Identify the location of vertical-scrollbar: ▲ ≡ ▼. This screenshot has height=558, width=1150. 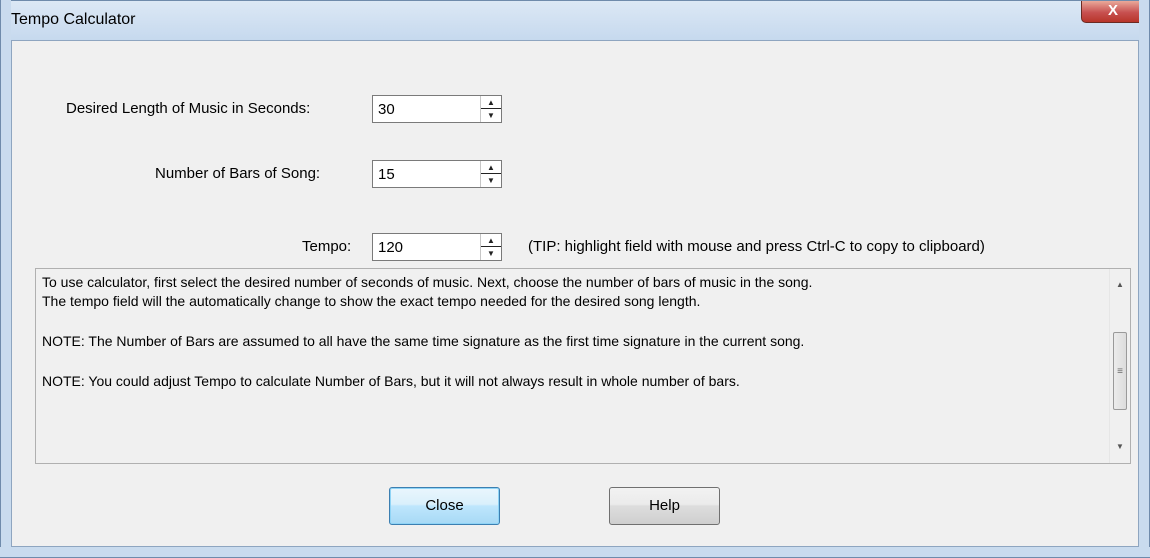
(1119, 366).